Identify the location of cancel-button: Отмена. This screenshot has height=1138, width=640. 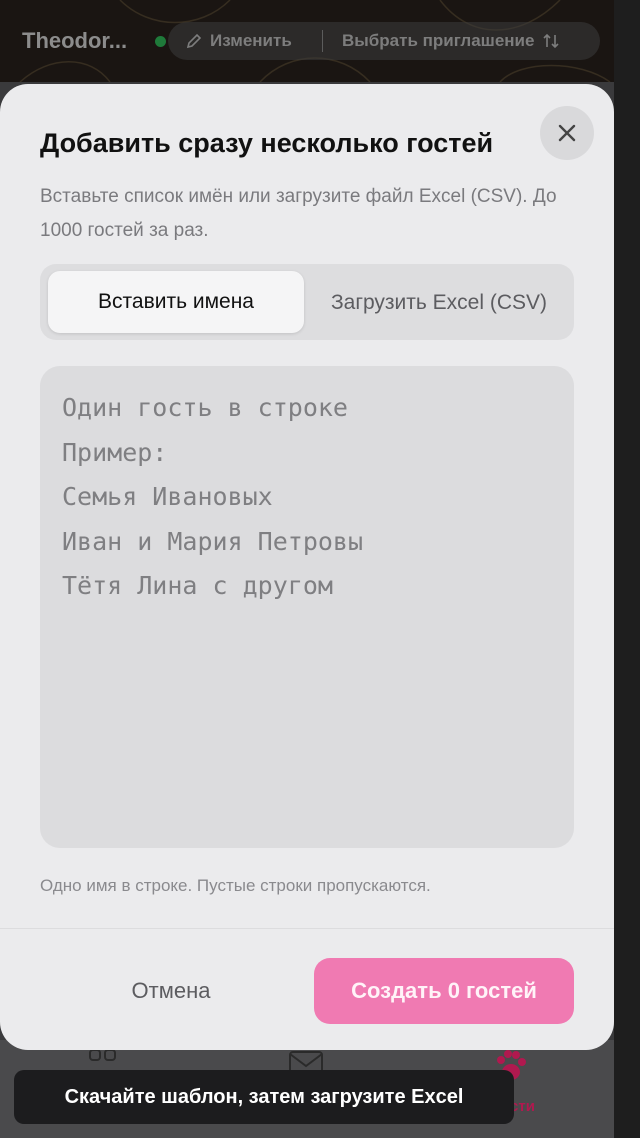
(171, 991).